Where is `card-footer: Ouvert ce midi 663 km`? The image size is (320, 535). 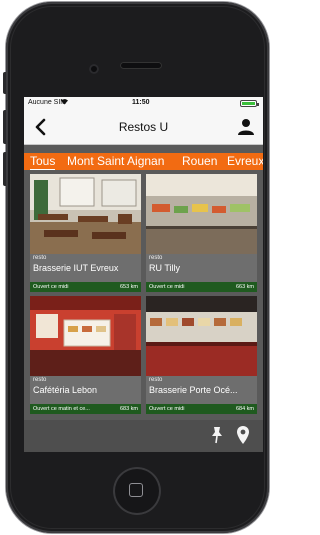 card-footer: Ouvert ce midi 663 km is located at coordinates (201, 287).